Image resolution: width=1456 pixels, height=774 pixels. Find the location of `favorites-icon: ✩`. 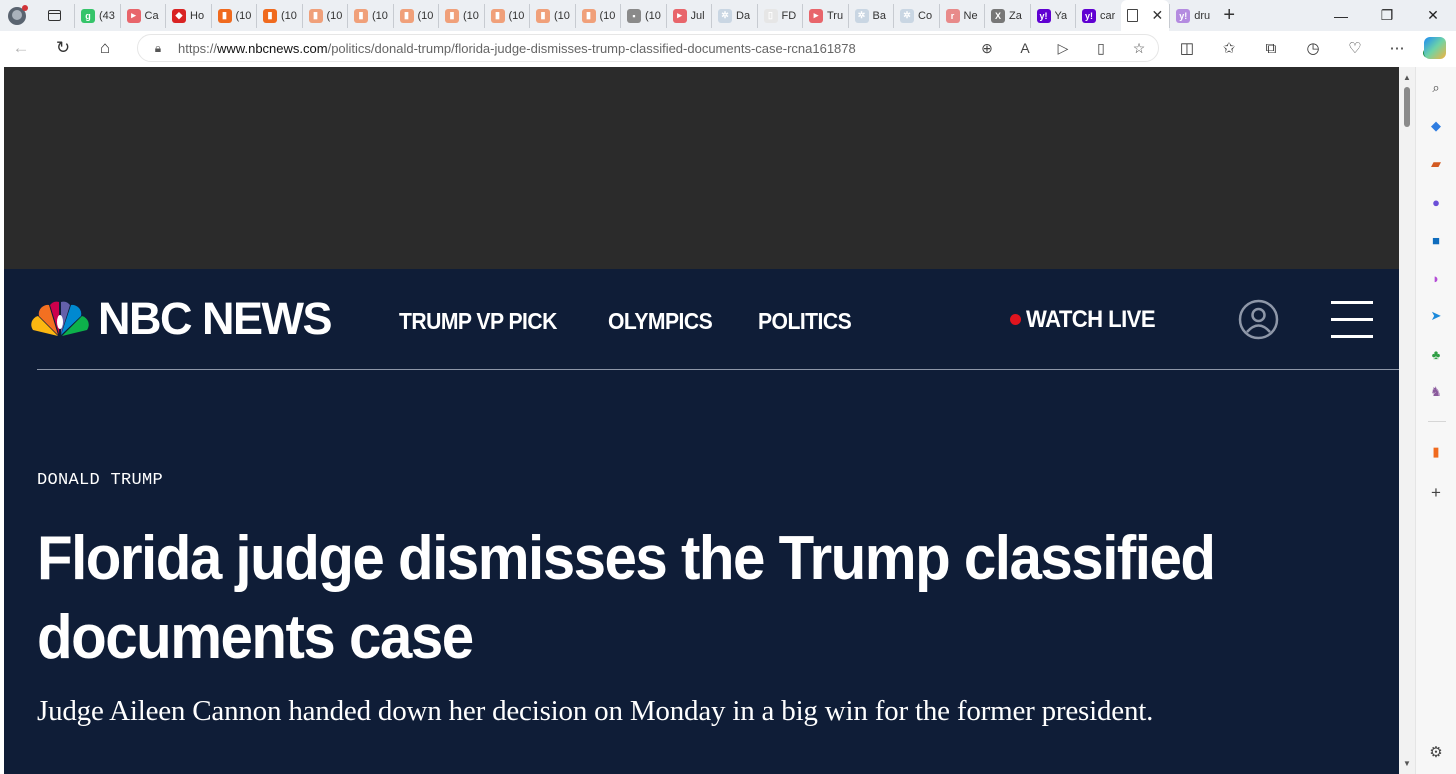

favorites-icon: ✩ is located at coordinates (1229, 48).